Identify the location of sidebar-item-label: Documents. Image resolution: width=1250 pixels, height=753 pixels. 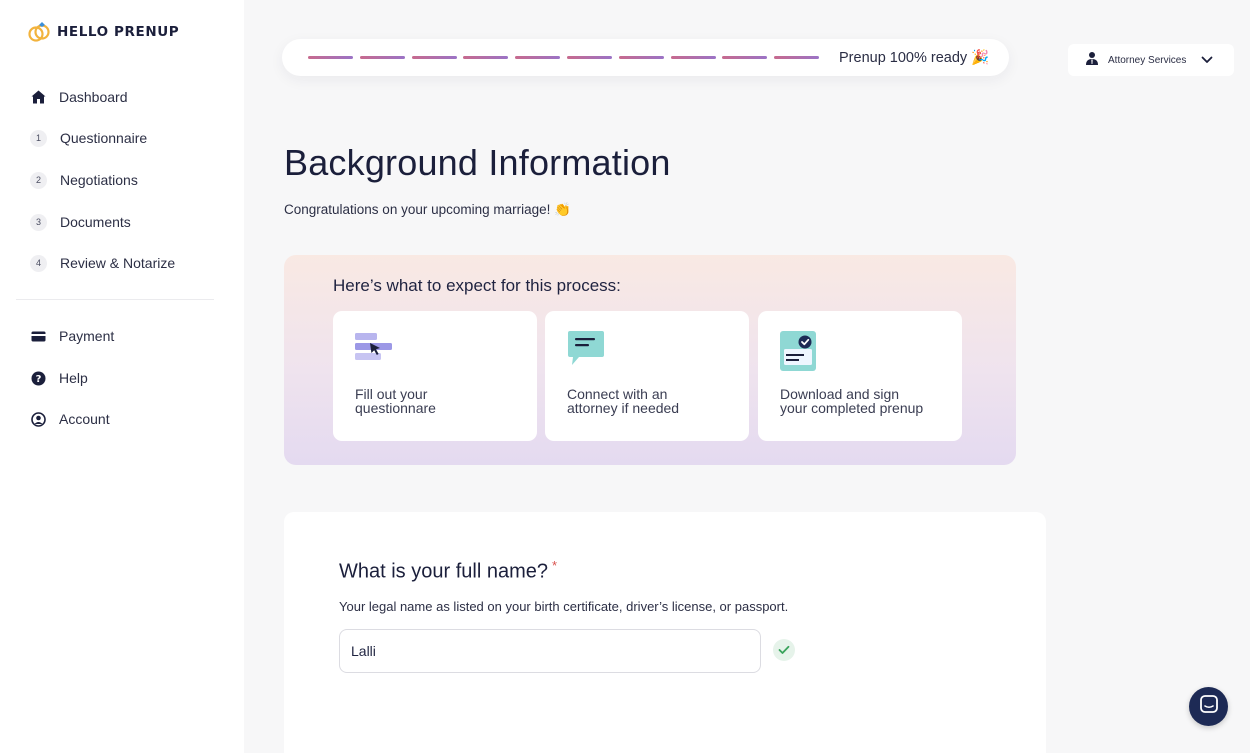
(95, 222).